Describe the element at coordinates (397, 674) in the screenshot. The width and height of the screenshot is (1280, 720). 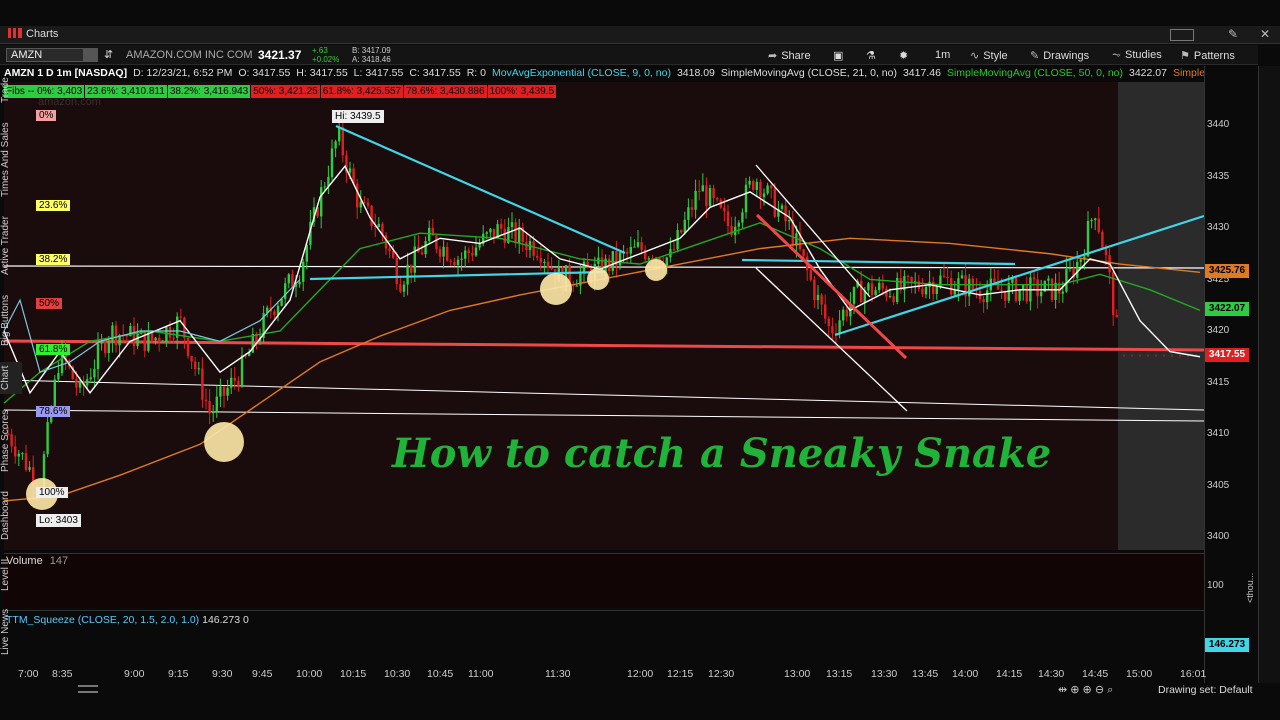
I see `time-tick: 10:30` at that location.